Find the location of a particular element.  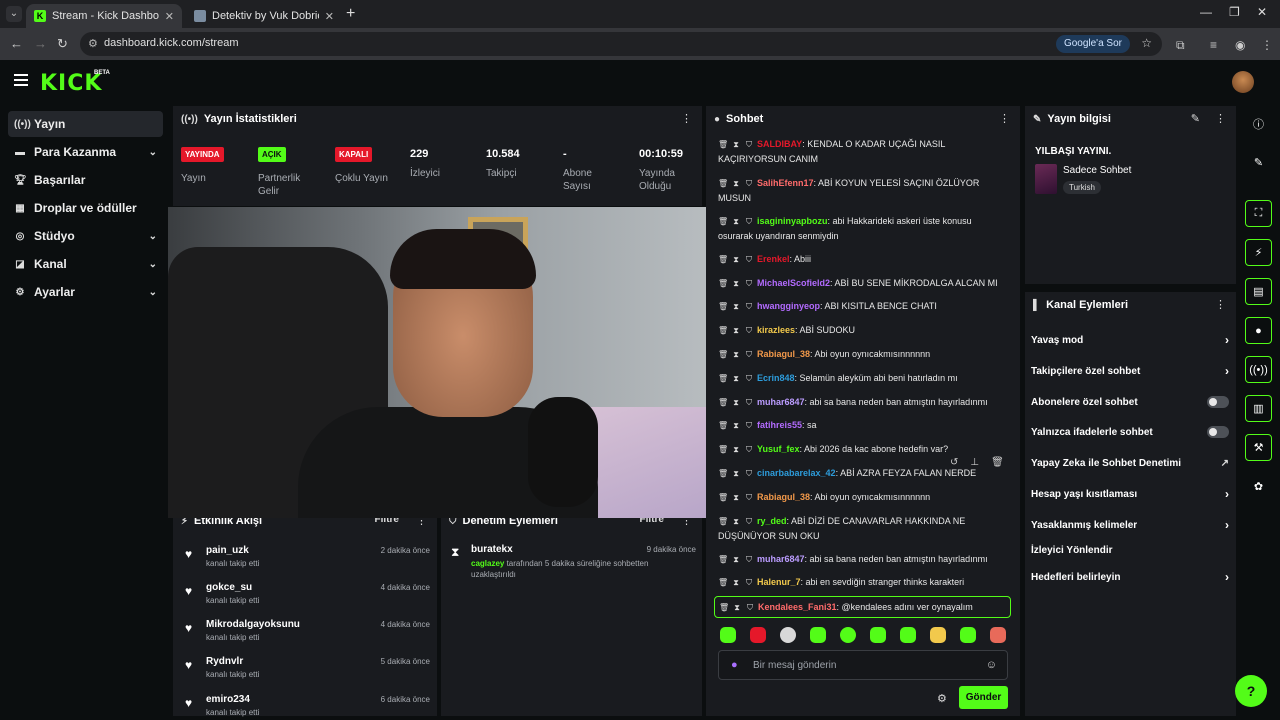

set-goals-row: Hedefleri belirleyin › is located at coordinates (1130, 577).